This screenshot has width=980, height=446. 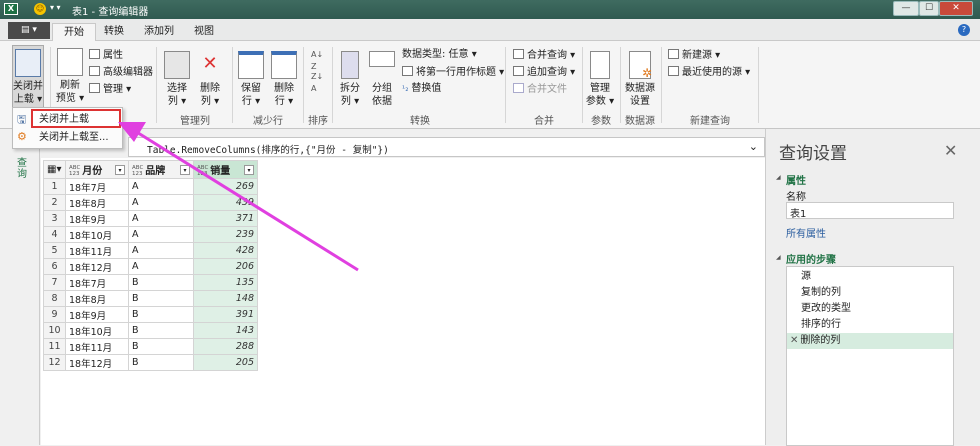 What do you see at coordinates (161, 169) in the screenshot?
I see `column-header-brand: ABC 123 品牌 ▾` at bounding box center [161, 169].